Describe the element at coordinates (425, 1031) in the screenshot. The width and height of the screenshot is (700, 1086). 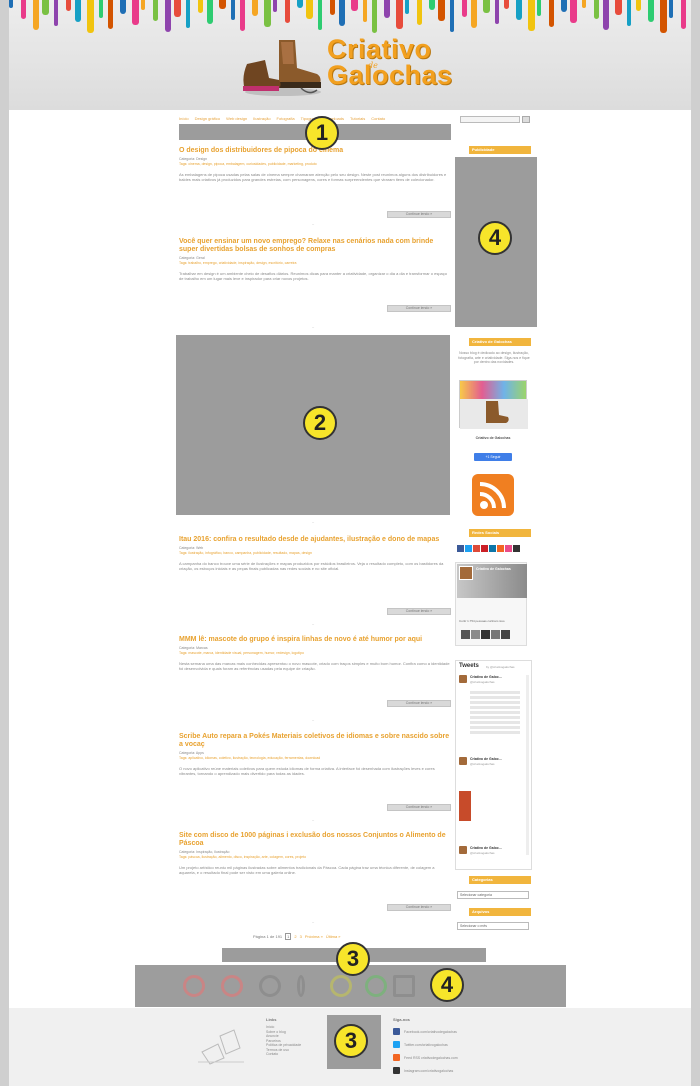
I see `footer-social-item: Facebook.com/criativodegalochas` at that location.